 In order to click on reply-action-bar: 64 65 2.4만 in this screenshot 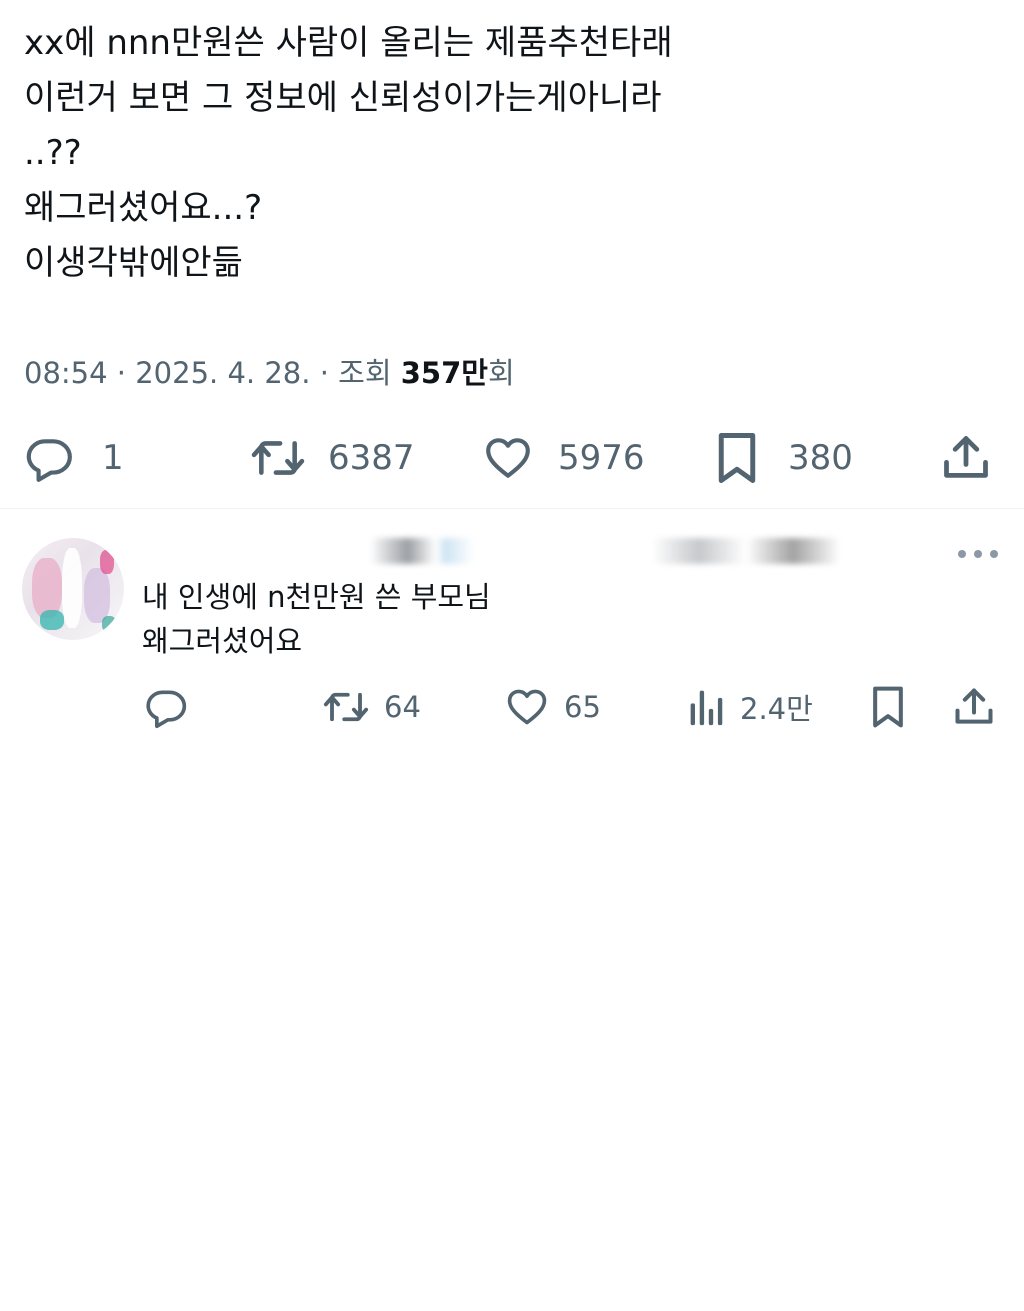, I will do `click(512, 707)`.